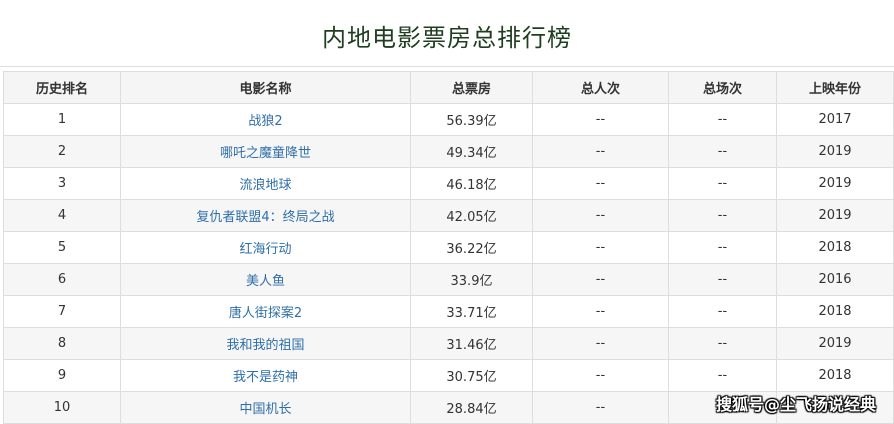 The width and height of the screenshot is (894, 424). I want to click on column-header-box-office: 总票房, so click(471, 87).